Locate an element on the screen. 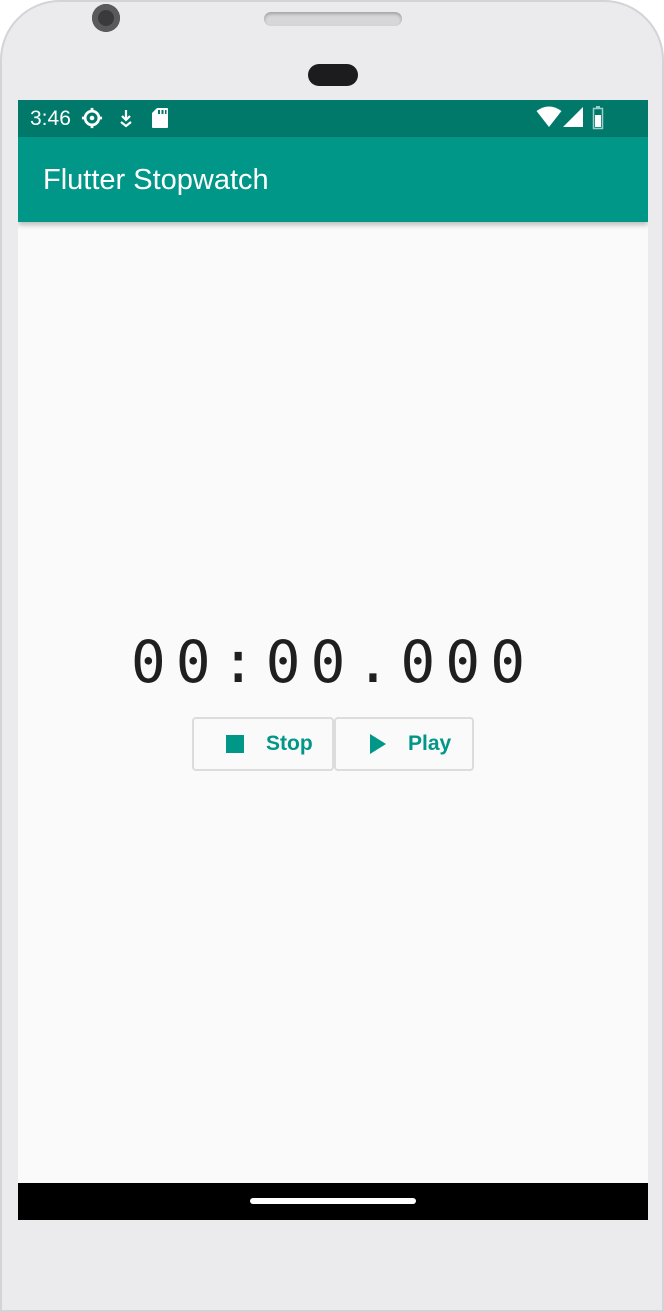  status-time: 3:46 is located at coordinates (50, 118).